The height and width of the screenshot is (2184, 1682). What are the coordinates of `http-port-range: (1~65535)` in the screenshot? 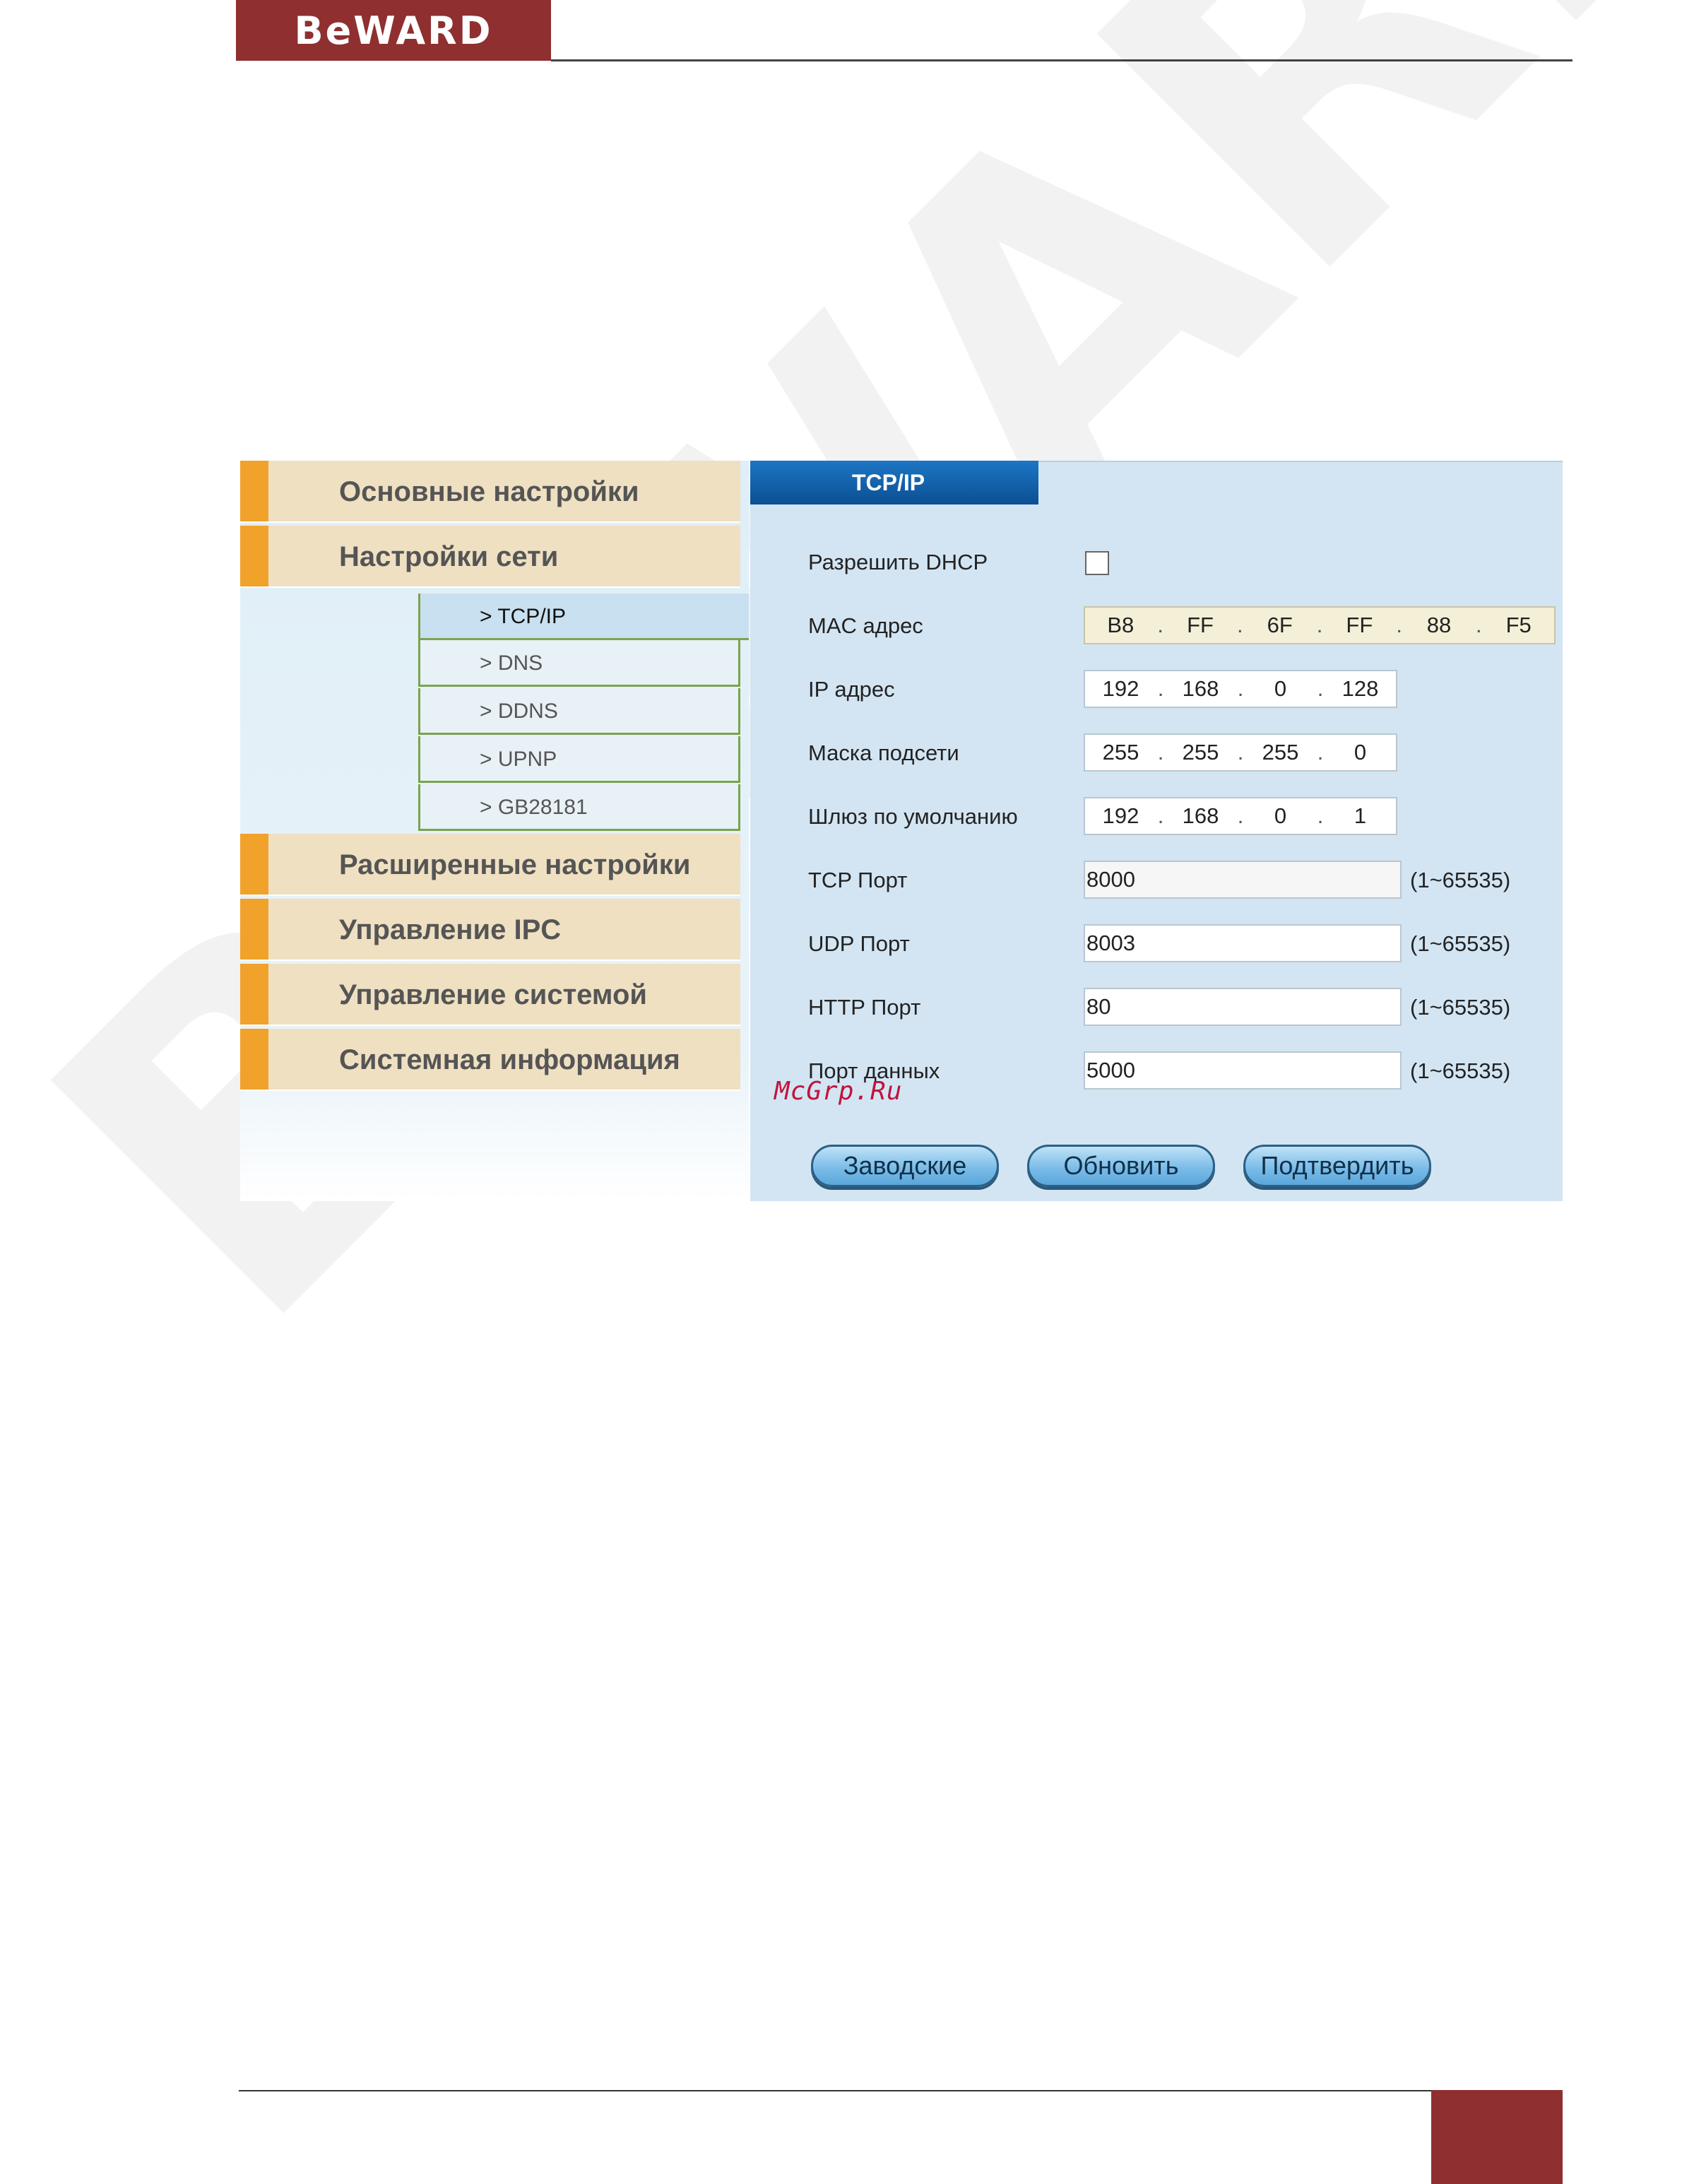 It's located at (1460, 1007).